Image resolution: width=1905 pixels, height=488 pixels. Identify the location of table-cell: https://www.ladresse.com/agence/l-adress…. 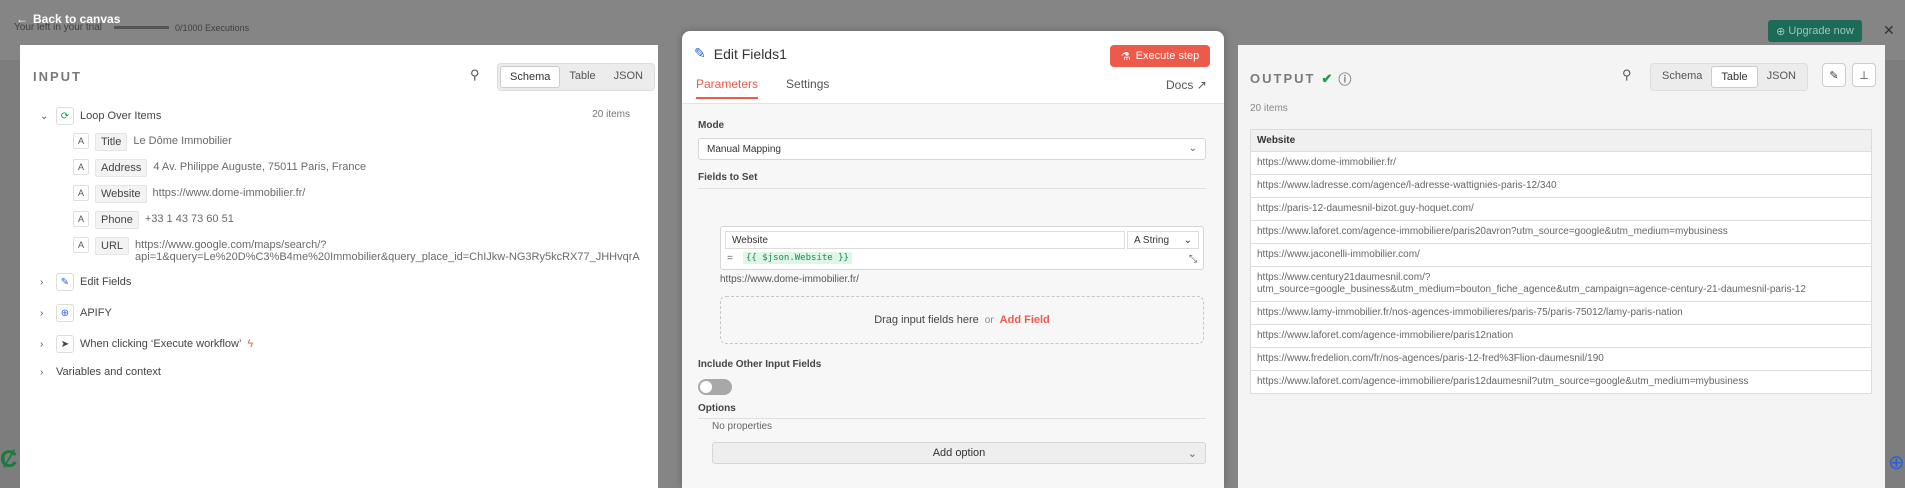
(1561, 186).